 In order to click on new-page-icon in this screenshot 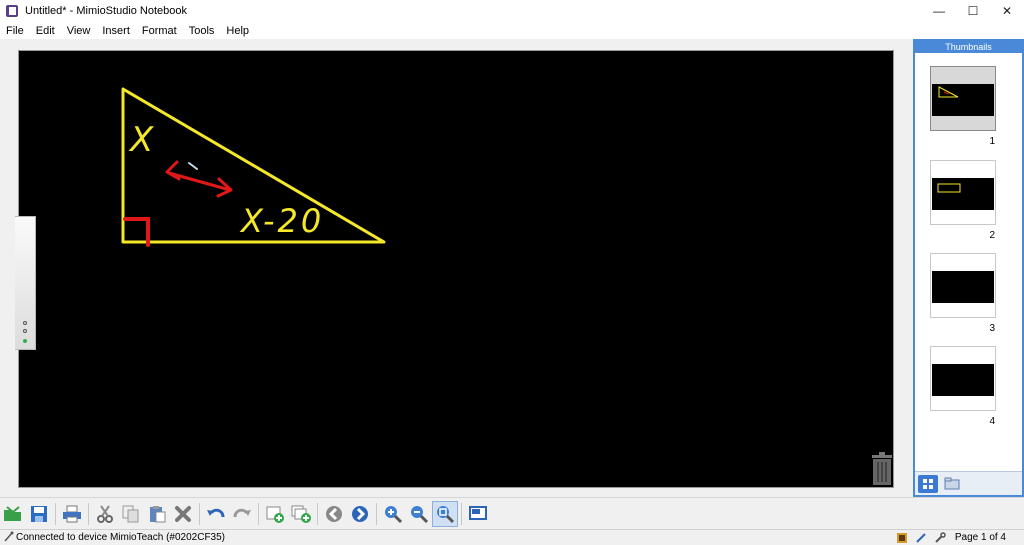, I will do `click(275, 514)`.